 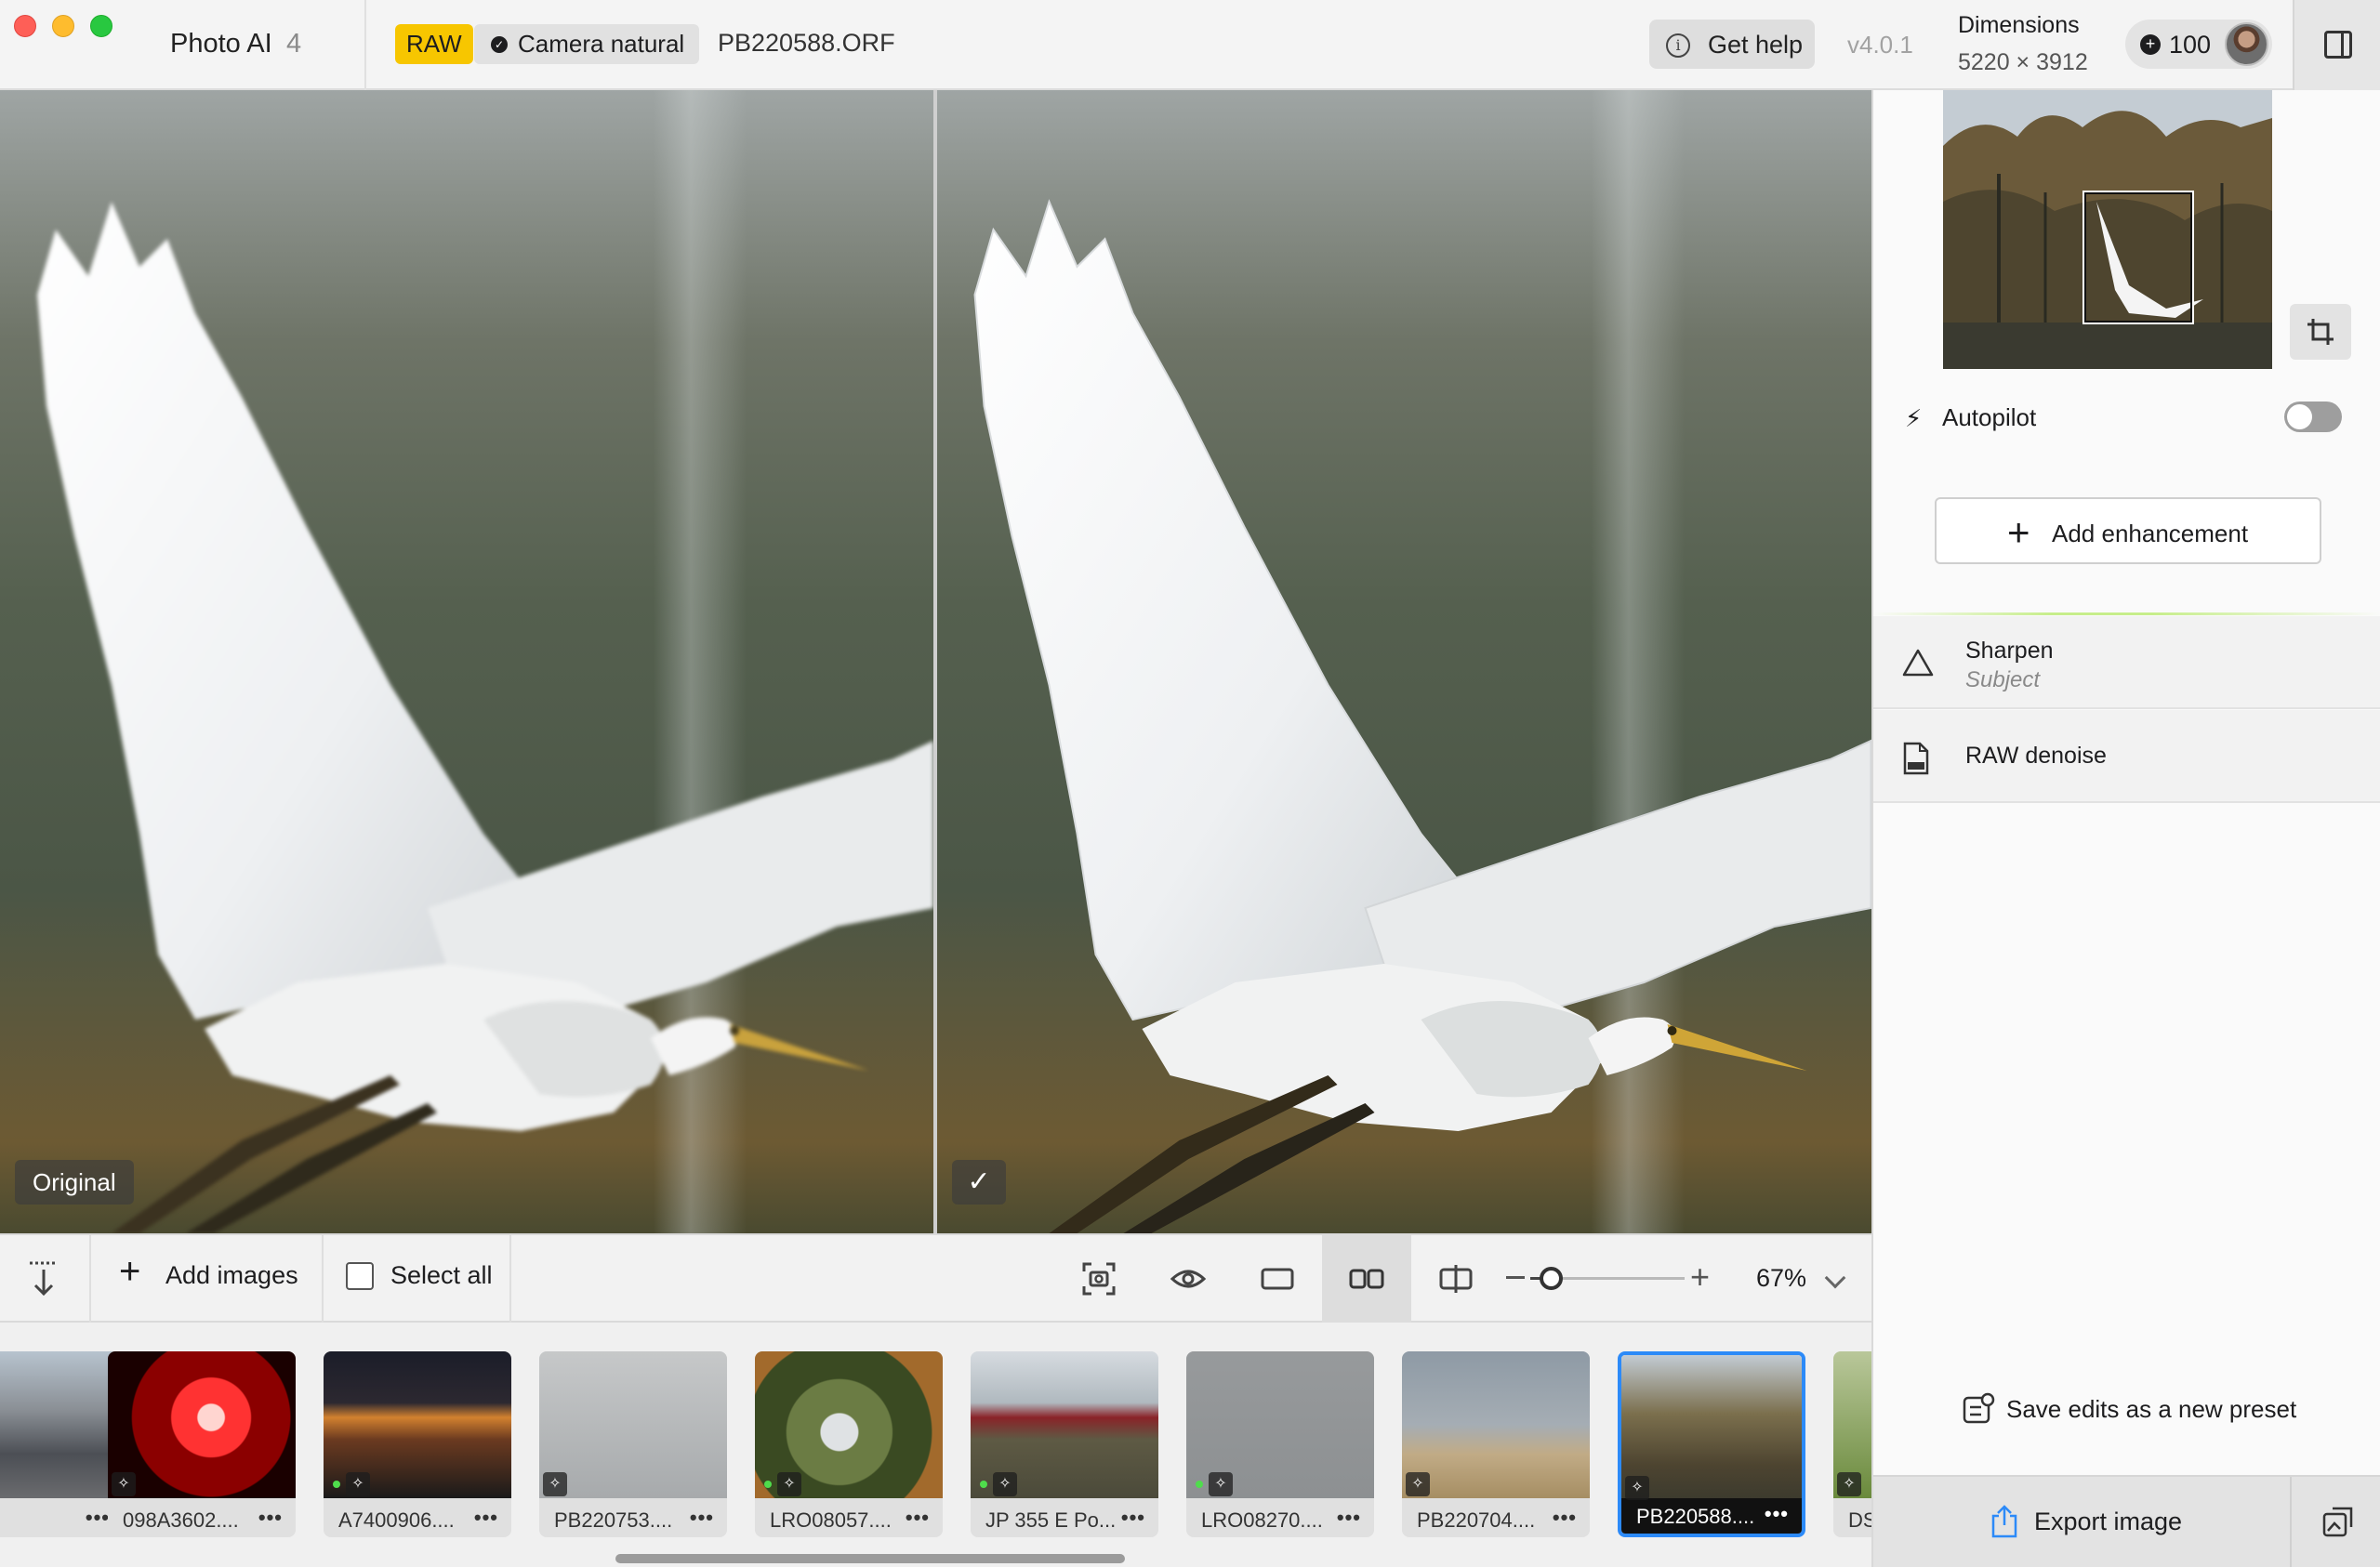 What do you see at coordinates (44, 1278) in the screenshot?
I see `import-icon` at bounding box center [44, 1278].